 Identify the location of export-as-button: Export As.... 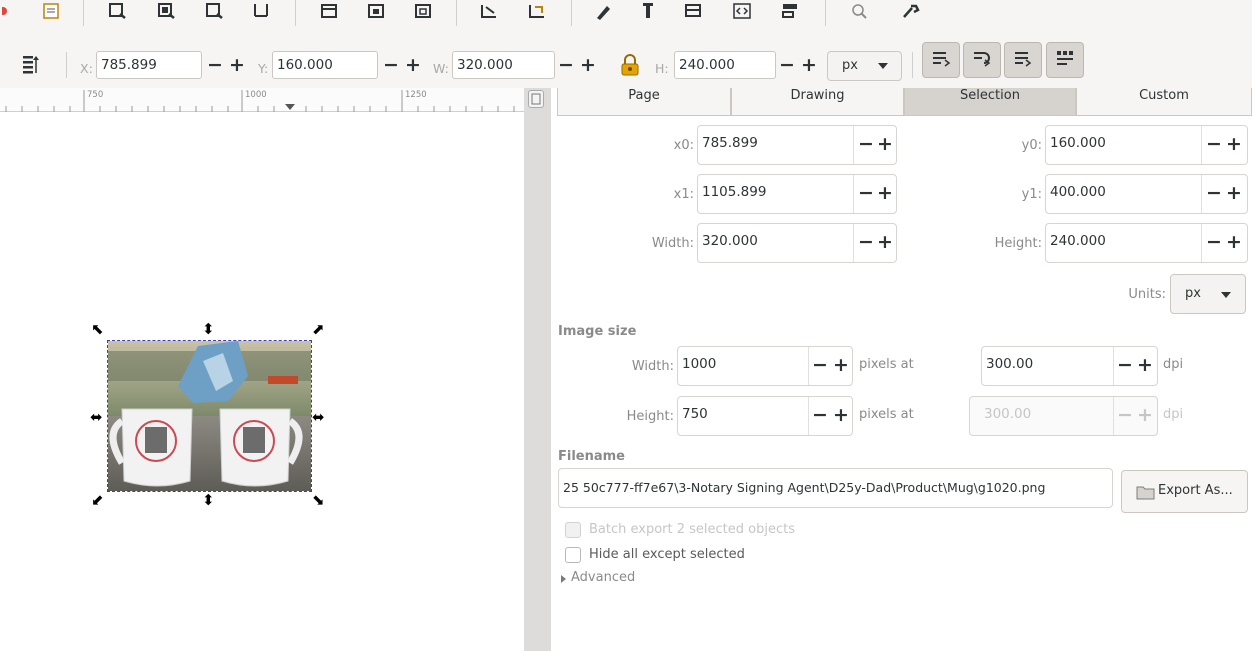
(1184, 491).